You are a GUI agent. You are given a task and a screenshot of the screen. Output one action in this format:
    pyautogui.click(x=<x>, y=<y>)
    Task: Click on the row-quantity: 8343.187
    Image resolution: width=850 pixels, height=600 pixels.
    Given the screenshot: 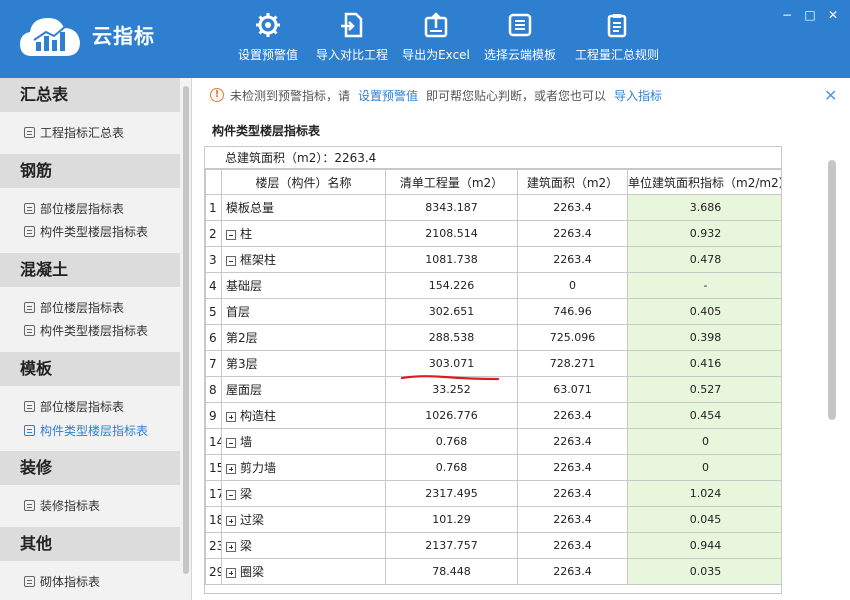 What is the action you would take?
    pyautogui.click(x=451, y=207)
    